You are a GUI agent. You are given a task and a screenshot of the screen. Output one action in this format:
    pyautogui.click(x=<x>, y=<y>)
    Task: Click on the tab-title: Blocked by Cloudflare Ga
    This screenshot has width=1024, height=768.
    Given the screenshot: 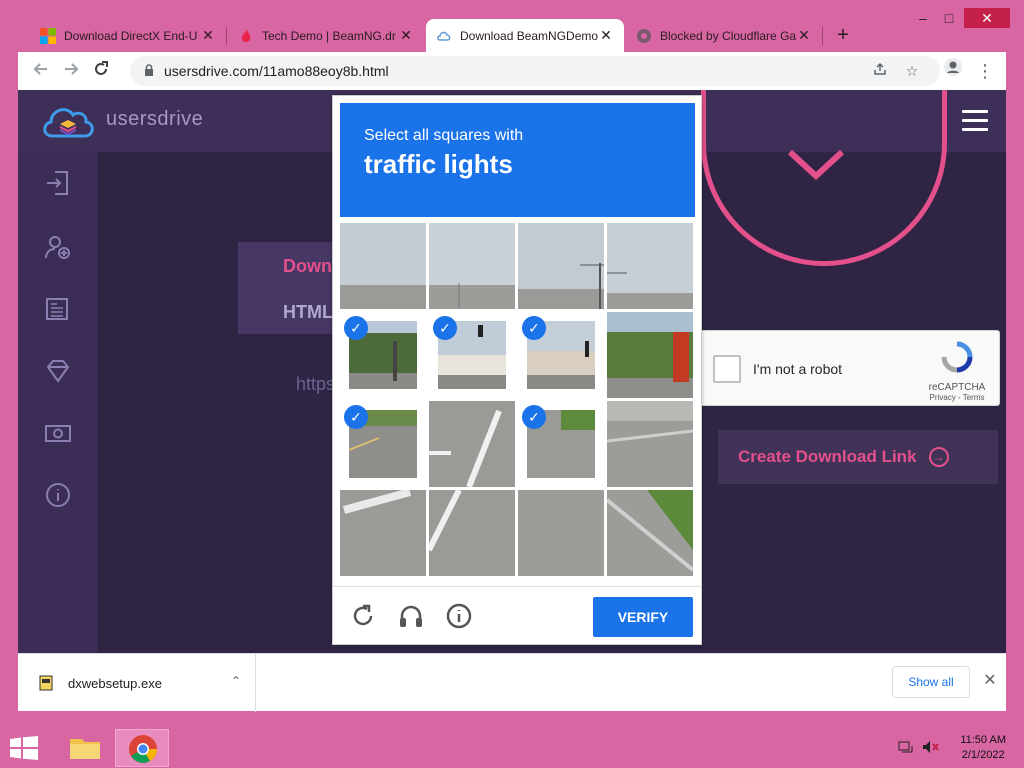 What is the action you would take?
    pyautogui.click(x=728, y=35)
    